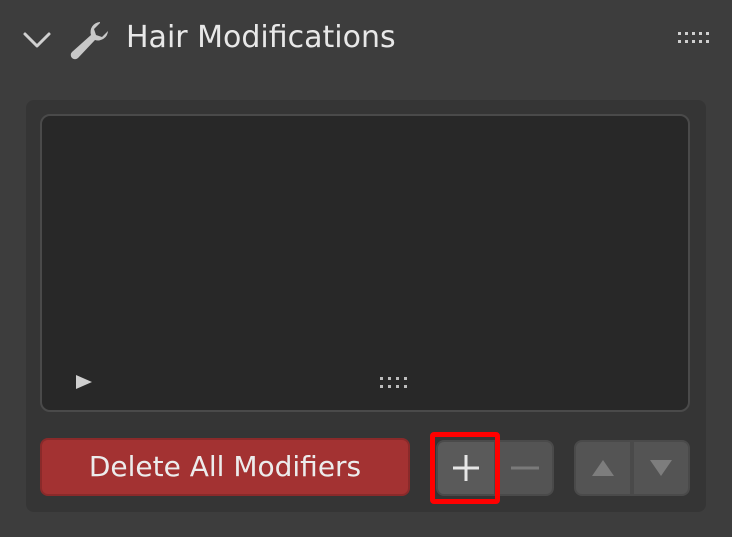  I want to click on arrow-down-icon, so click(661, 468).